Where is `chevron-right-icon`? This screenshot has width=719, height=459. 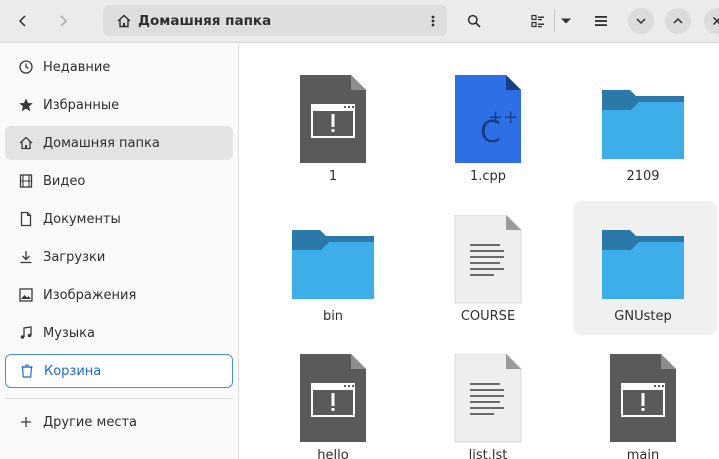 chevron-right-icon is located at coordinates (64, 21).